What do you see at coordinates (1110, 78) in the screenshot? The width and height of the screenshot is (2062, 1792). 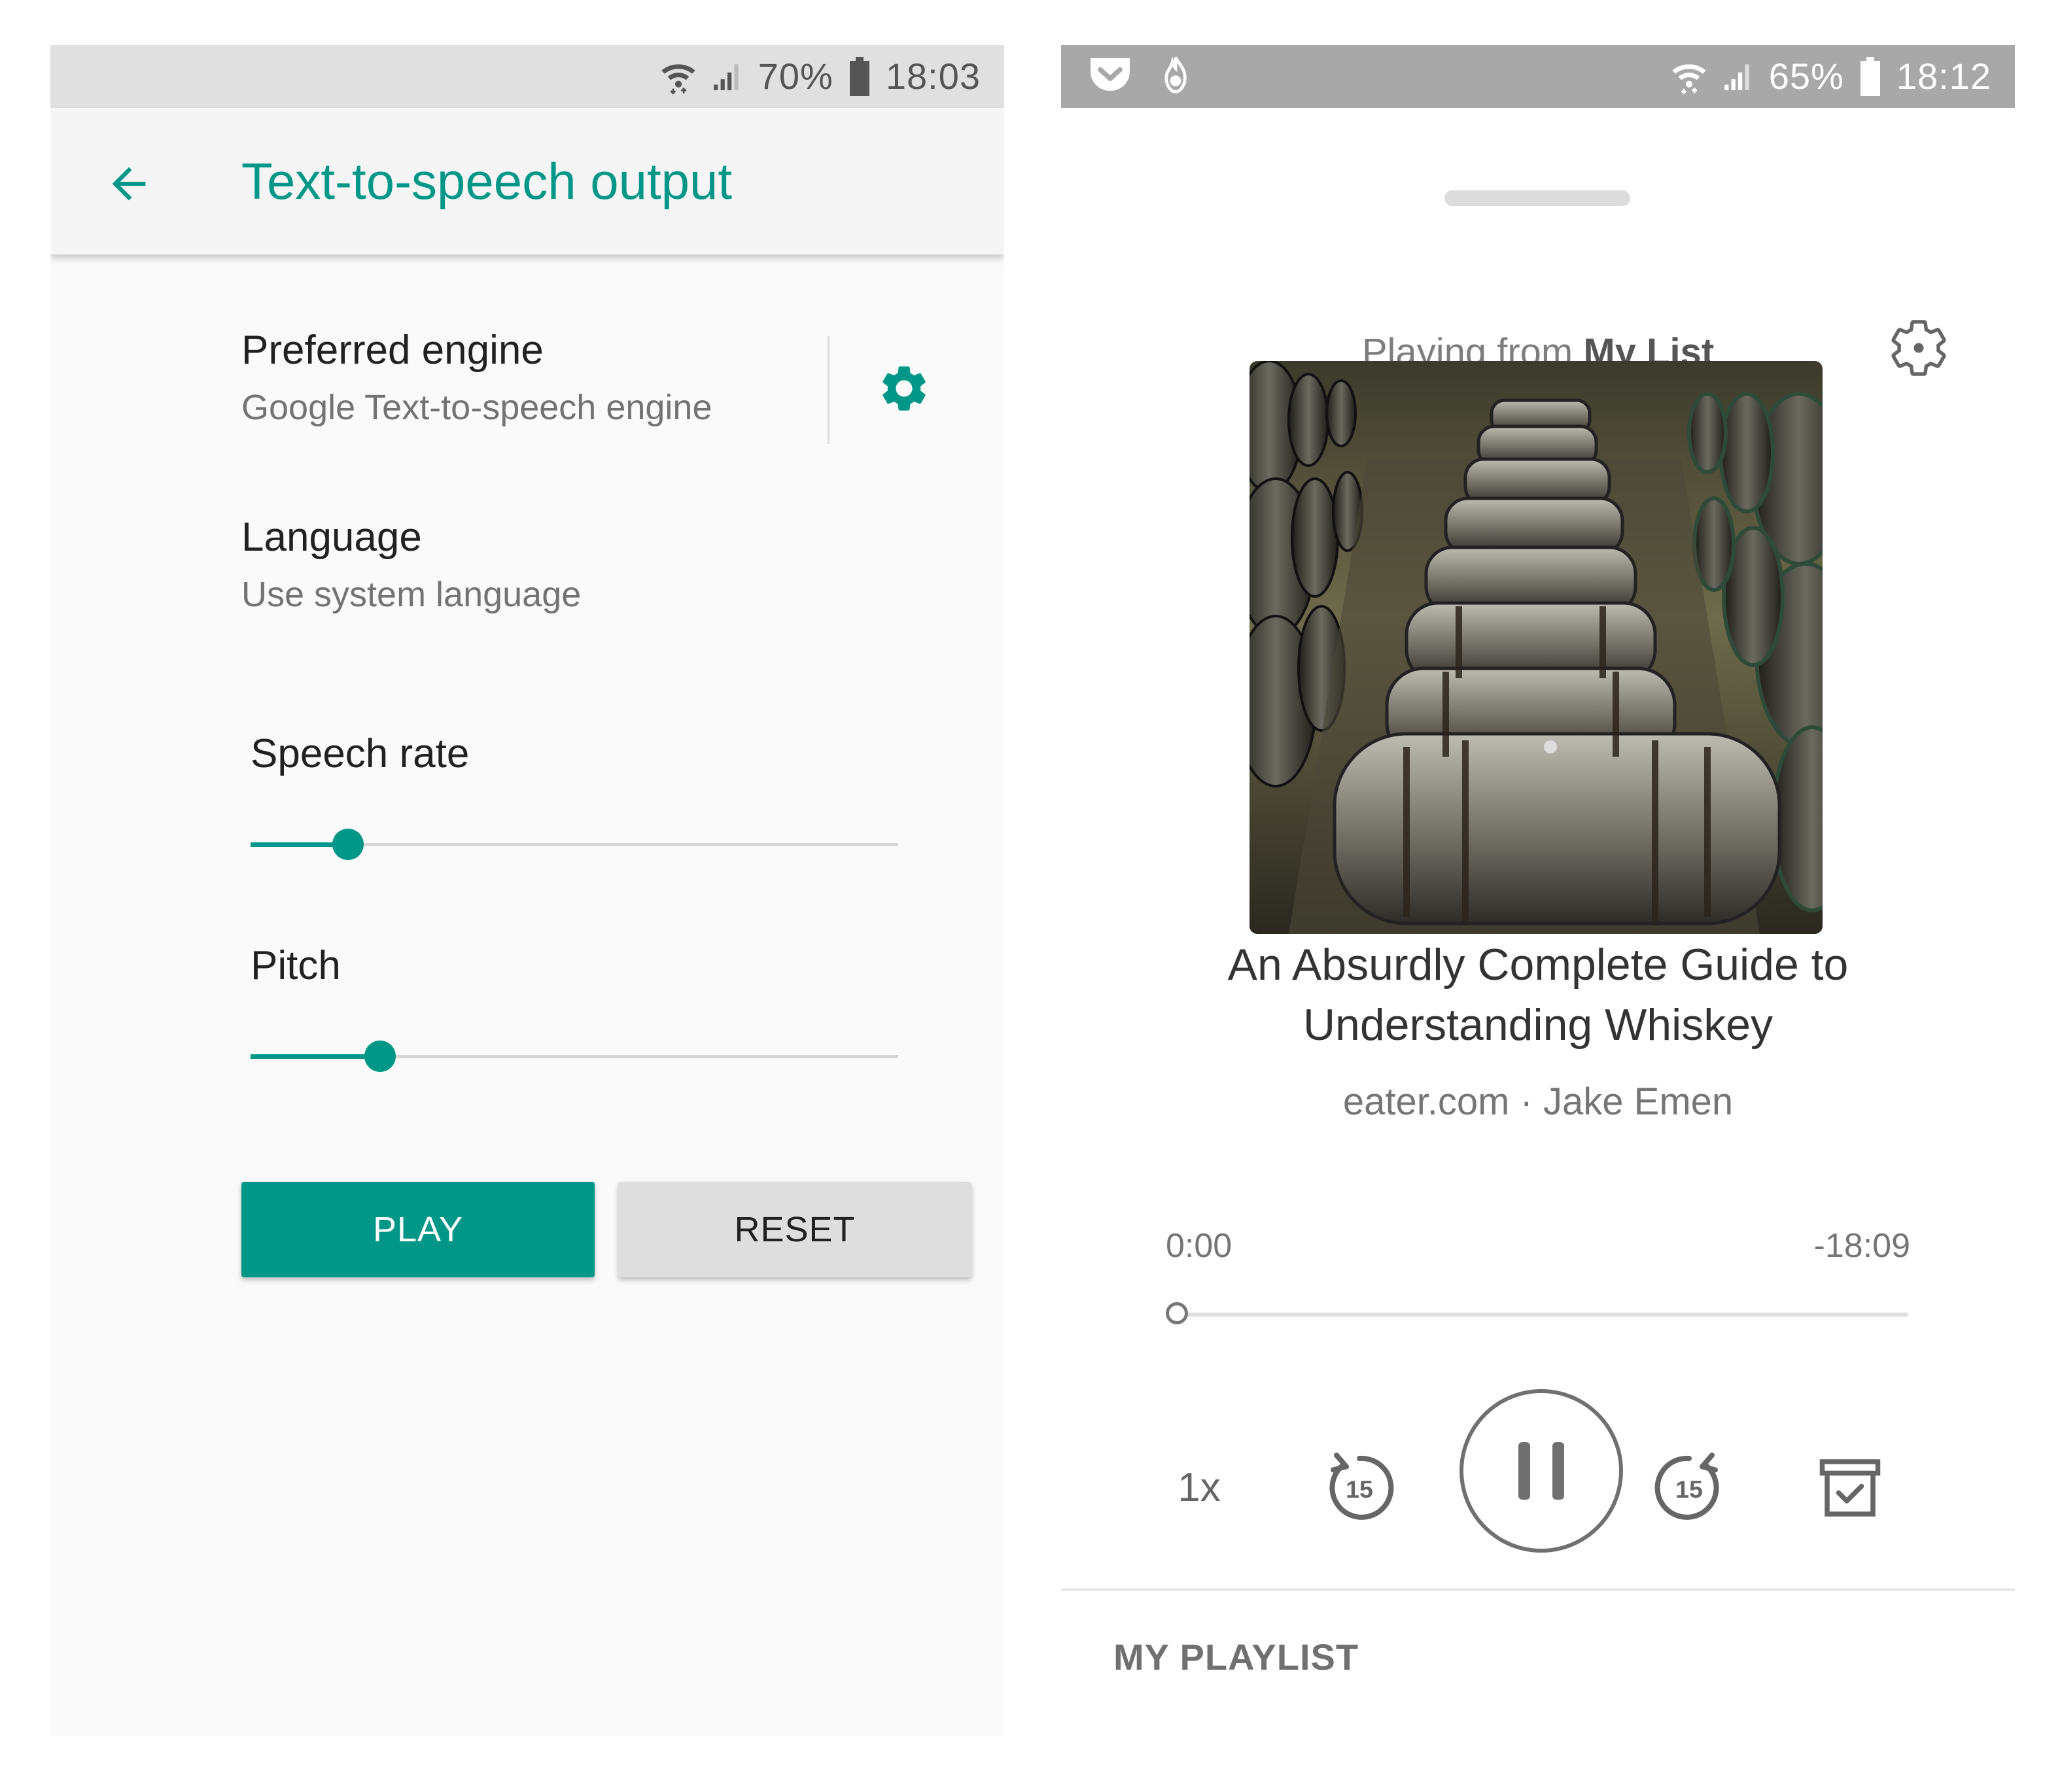 I see `pocket-icon` at bounding box center [1110, 78].